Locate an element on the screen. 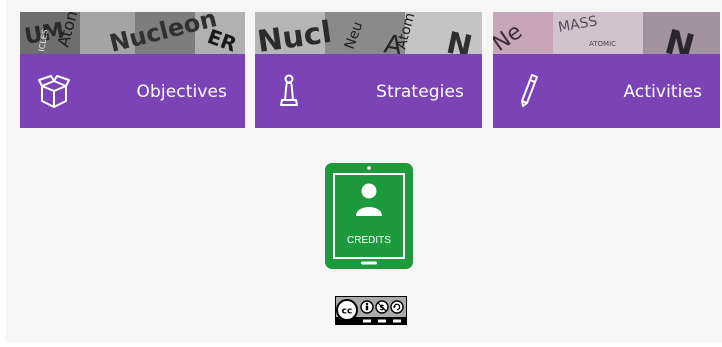 The height and width of the screenshot is (347, 722). strategies-card-bar: Strategies is located at coordinates (368, 91).